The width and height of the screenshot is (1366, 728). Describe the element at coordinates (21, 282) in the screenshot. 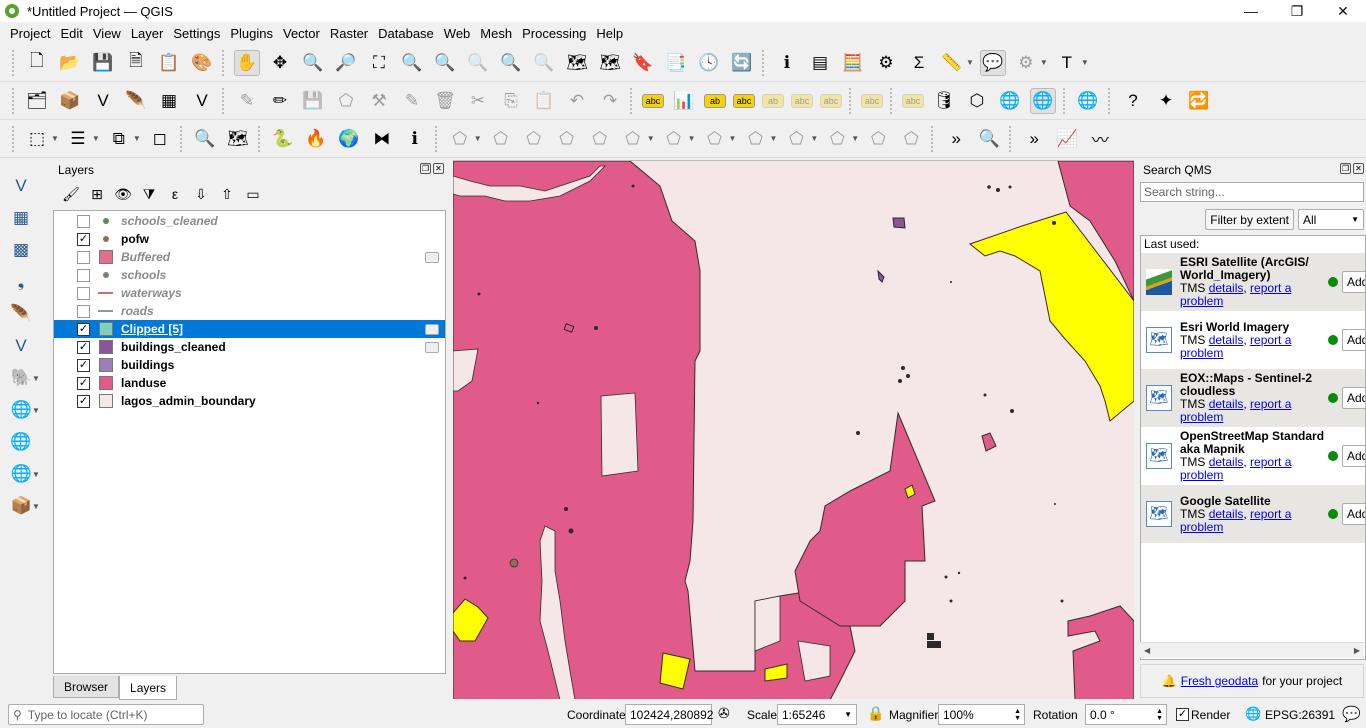

I see `add-delimited-text-icon: ❟` at that location.